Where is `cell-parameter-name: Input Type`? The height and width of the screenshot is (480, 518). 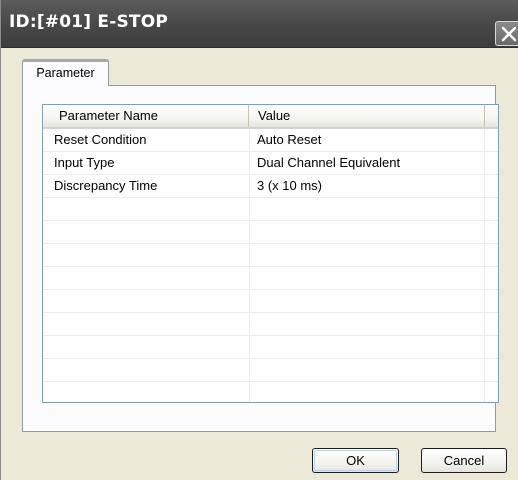 cell-parameter-name: Input Type is located at coordinates (146, 163).